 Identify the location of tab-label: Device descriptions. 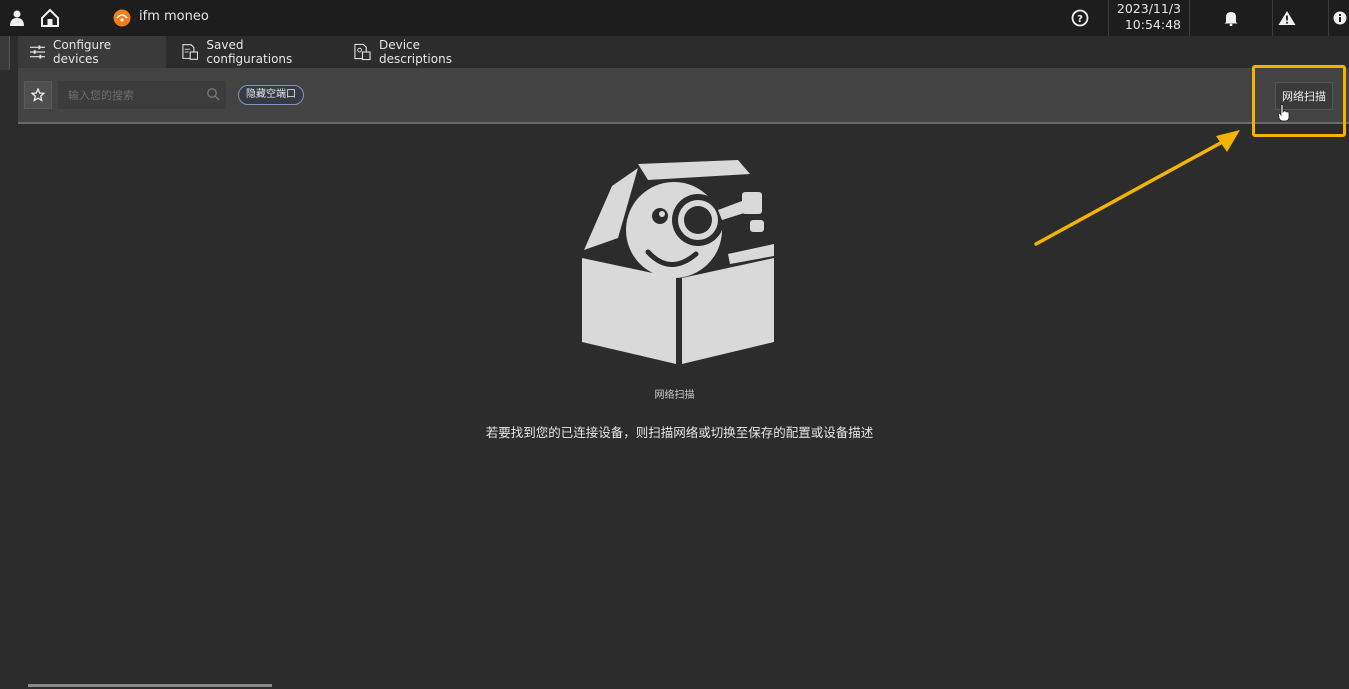
(415, 52).